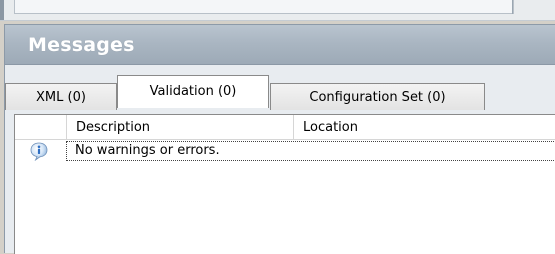  I want to click on column-header-location: Location, so click(424, 127).